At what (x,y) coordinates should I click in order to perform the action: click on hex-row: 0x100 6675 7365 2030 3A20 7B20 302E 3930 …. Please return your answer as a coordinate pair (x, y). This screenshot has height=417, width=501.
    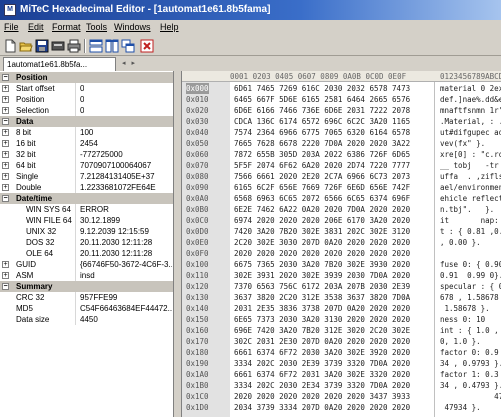
    Looking at the image, I should click on (341, 264).